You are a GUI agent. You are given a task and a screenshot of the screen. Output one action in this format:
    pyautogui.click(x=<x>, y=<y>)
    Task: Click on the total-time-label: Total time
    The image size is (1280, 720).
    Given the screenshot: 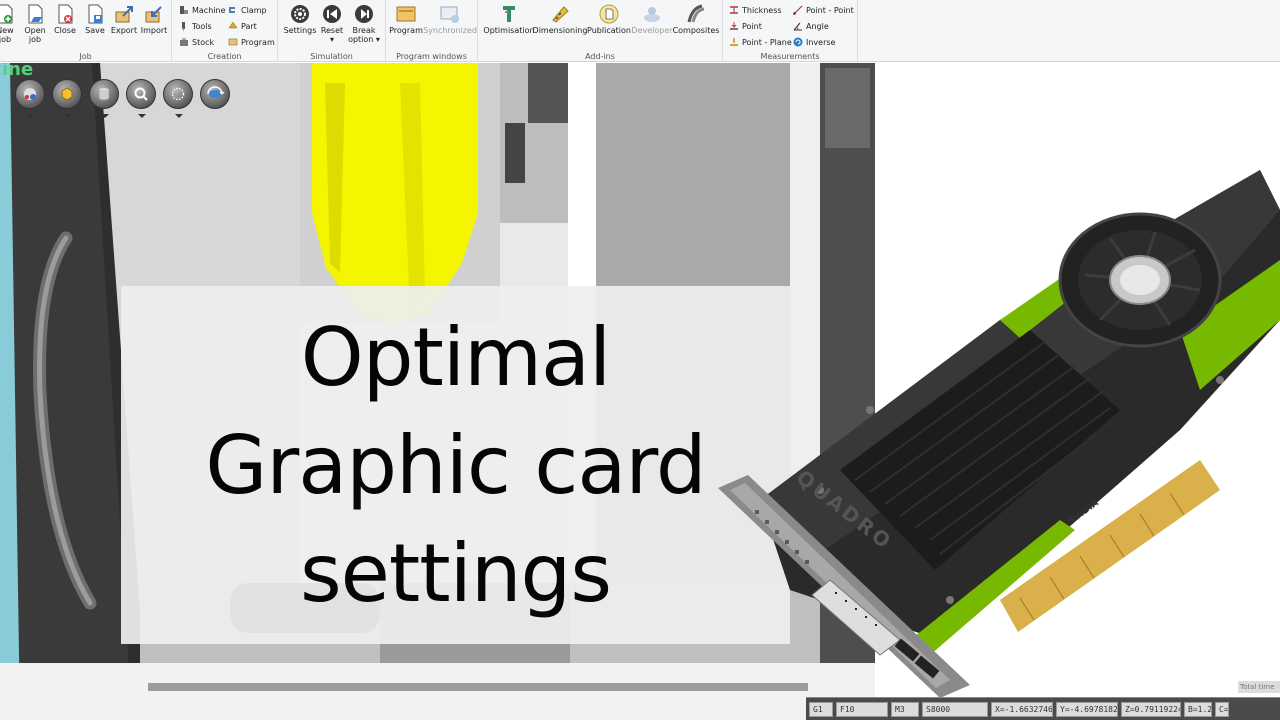 What is the action you would take?
    pyautogui.click(x=1259, y=687)
    